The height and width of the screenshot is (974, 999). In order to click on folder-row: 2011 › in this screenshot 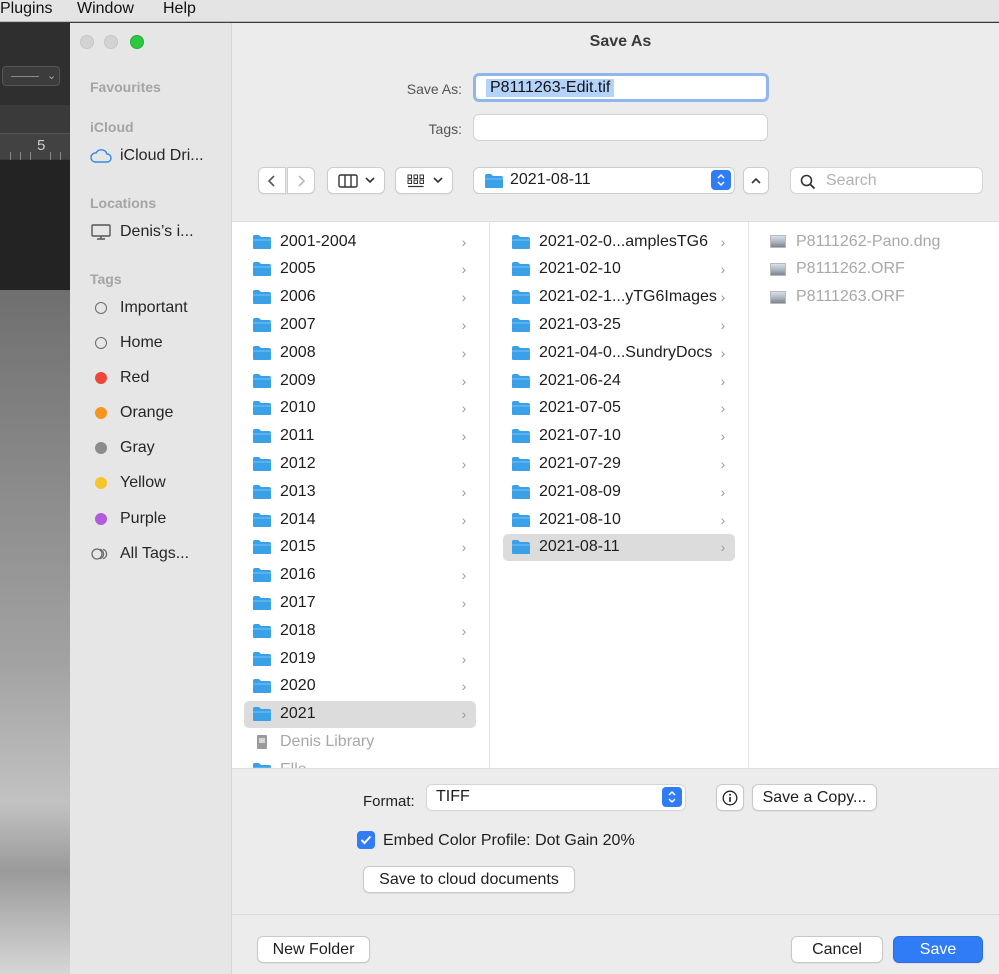, I will do `click(360, 436)`.